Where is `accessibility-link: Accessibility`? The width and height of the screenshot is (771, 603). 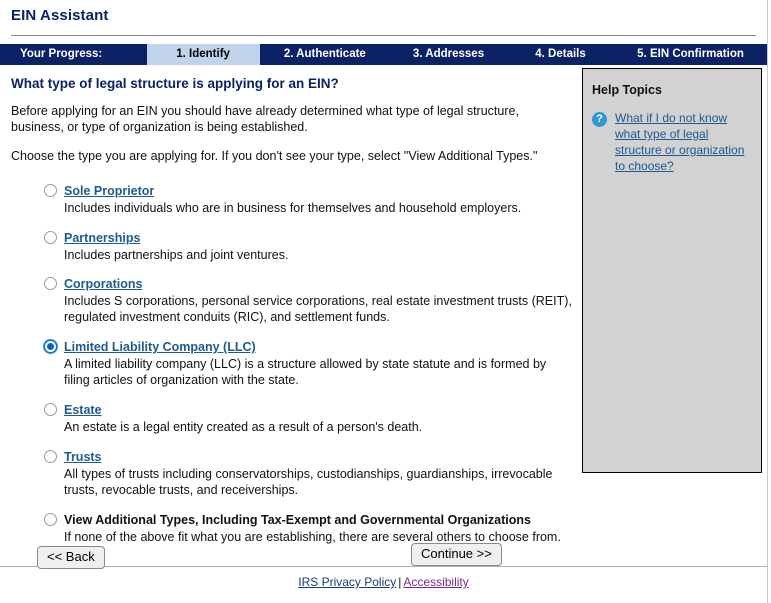 accessibility-link: Accessibility is located at coordinates (435, 582).